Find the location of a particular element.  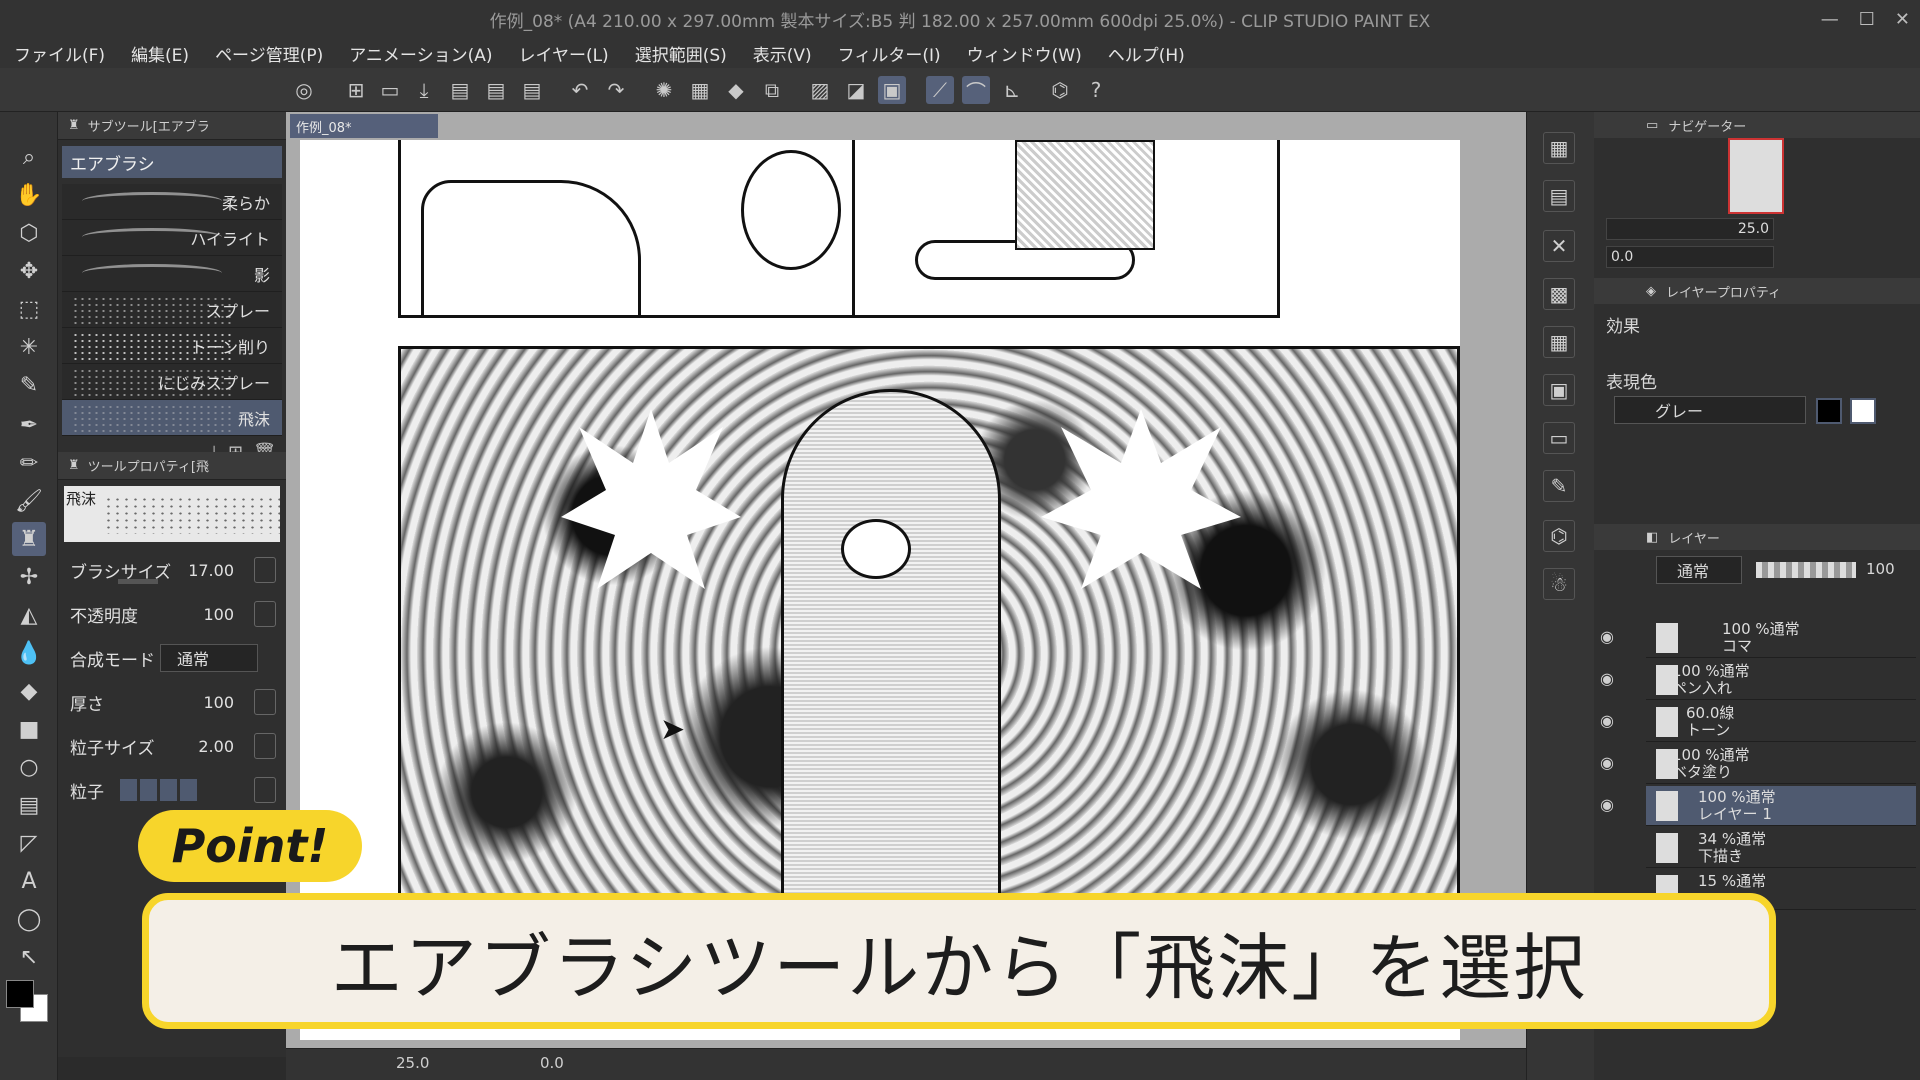

busy-icon: ✺ is located at coordinates (664, 90).